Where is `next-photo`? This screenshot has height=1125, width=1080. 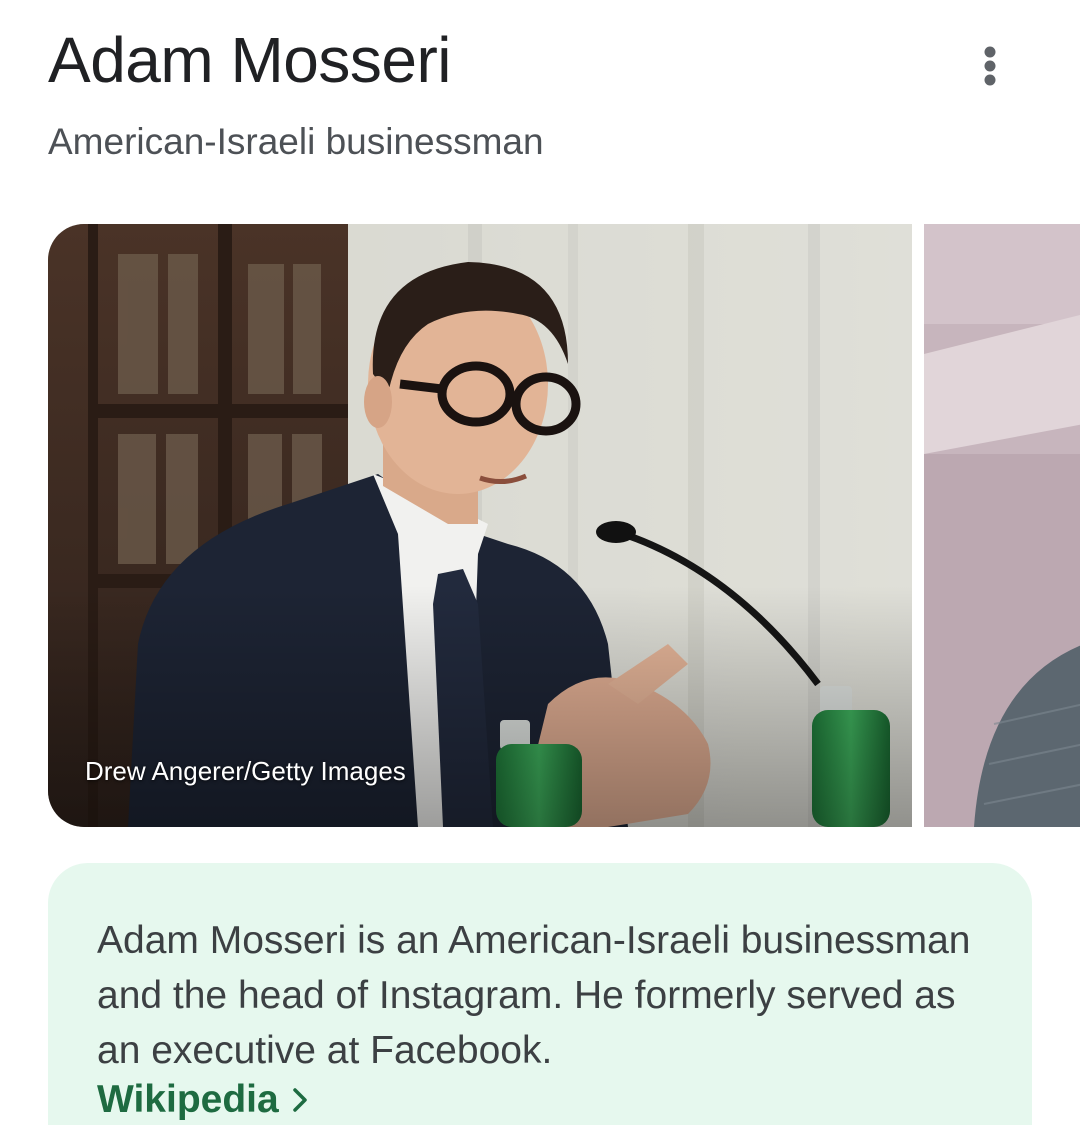
next-photo is located at coordinates (1002, 525).